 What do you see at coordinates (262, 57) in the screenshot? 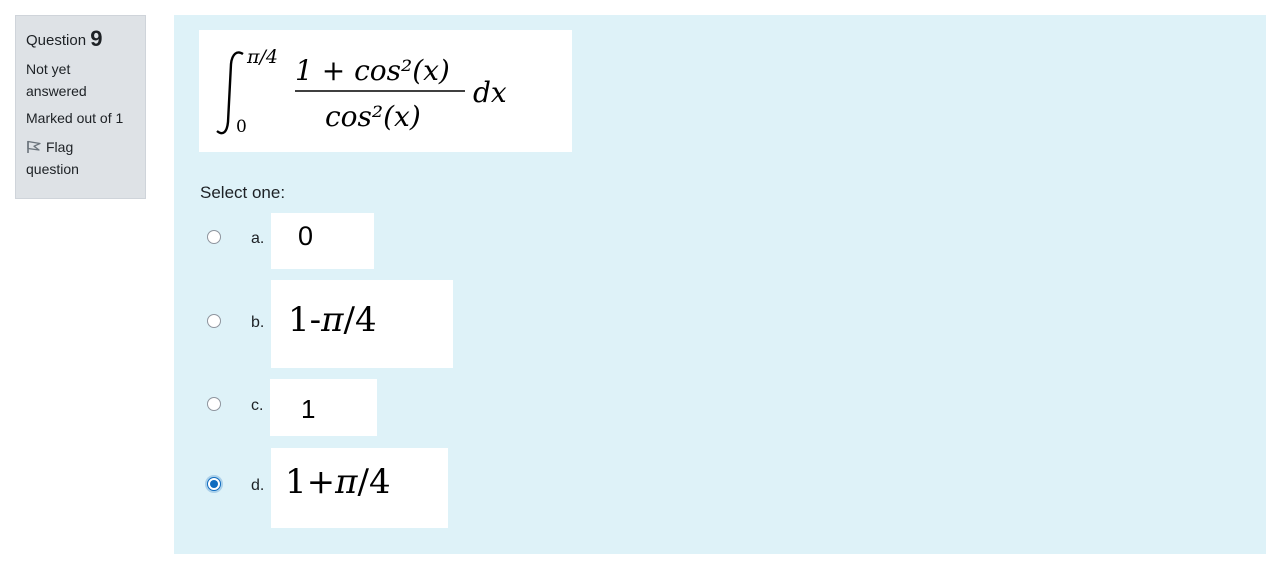
I see `upper-limit: π/4` at bounding box center [262, 57].